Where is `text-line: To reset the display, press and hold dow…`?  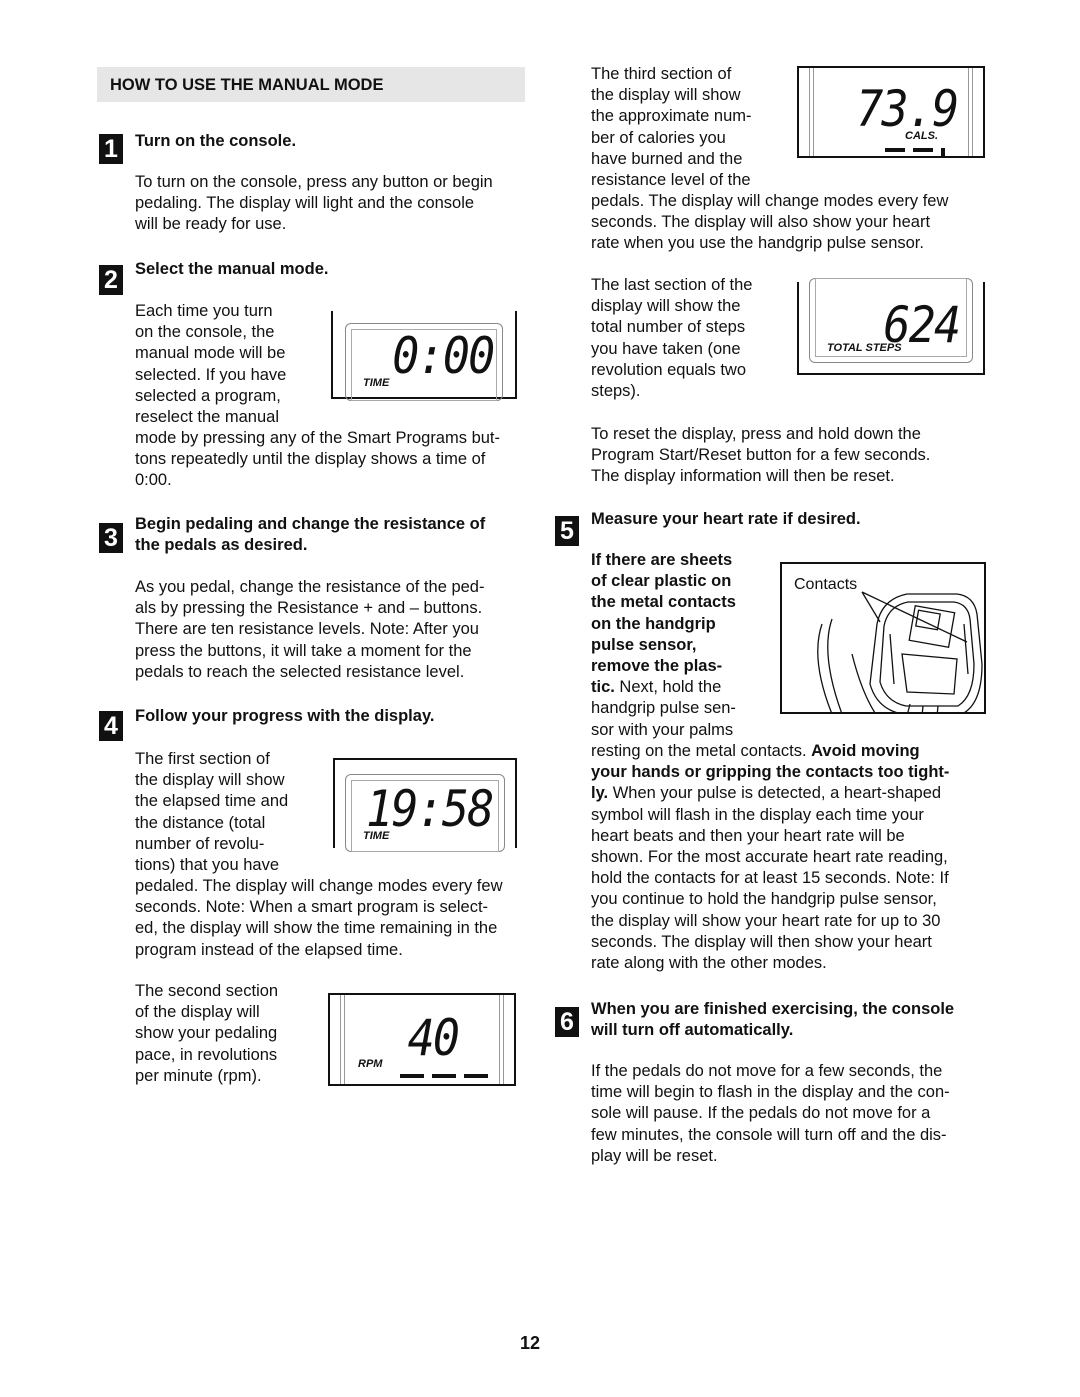 text-line: To reset the display, press and hold dow… is located at coordinates (756, 434).